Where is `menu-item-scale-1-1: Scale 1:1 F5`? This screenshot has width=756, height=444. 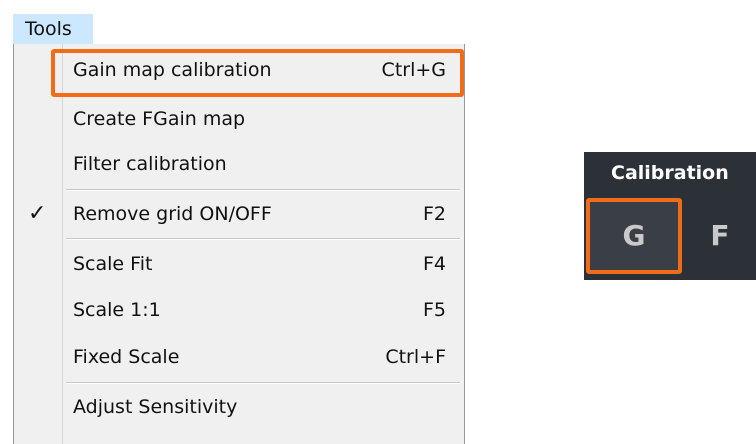
menu-item-scale-1-1: Scale 1:1 F5 is located at coordinates (239, 310).